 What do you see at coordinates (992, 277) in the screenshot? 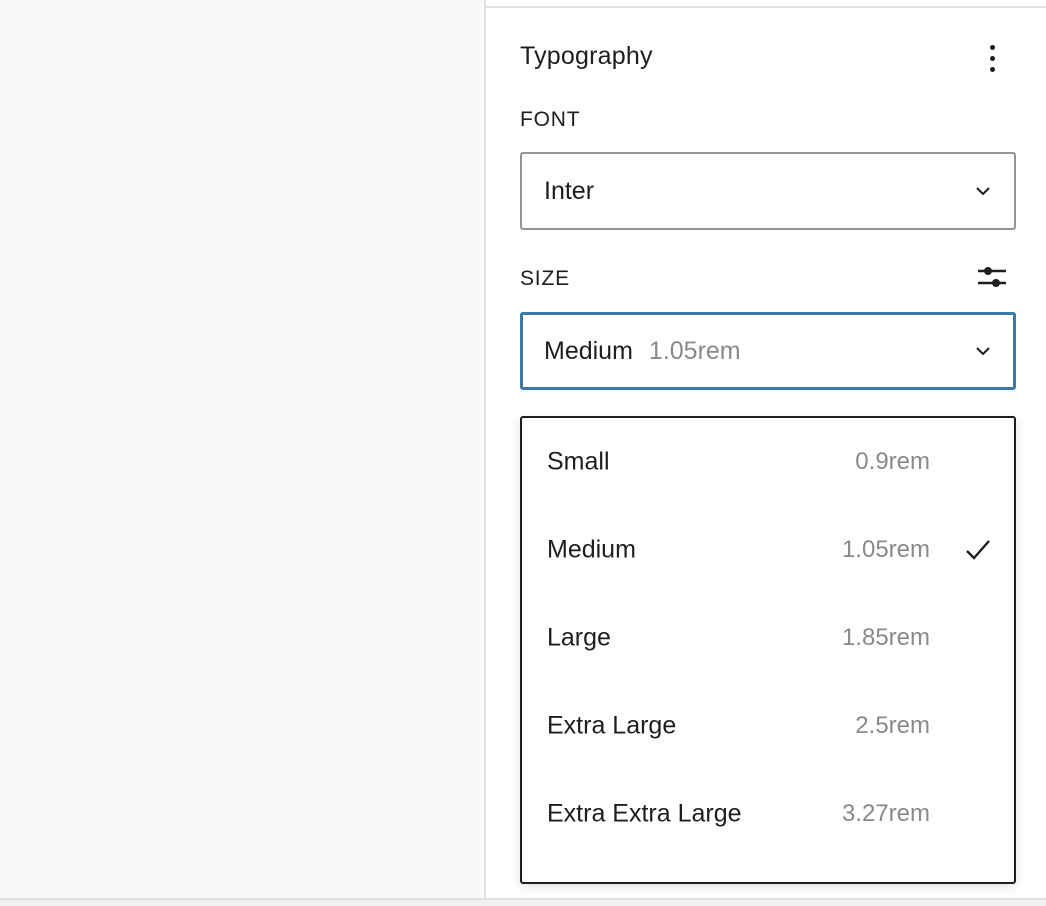
I see `sliders-icon` at bounding box center [992, 277].